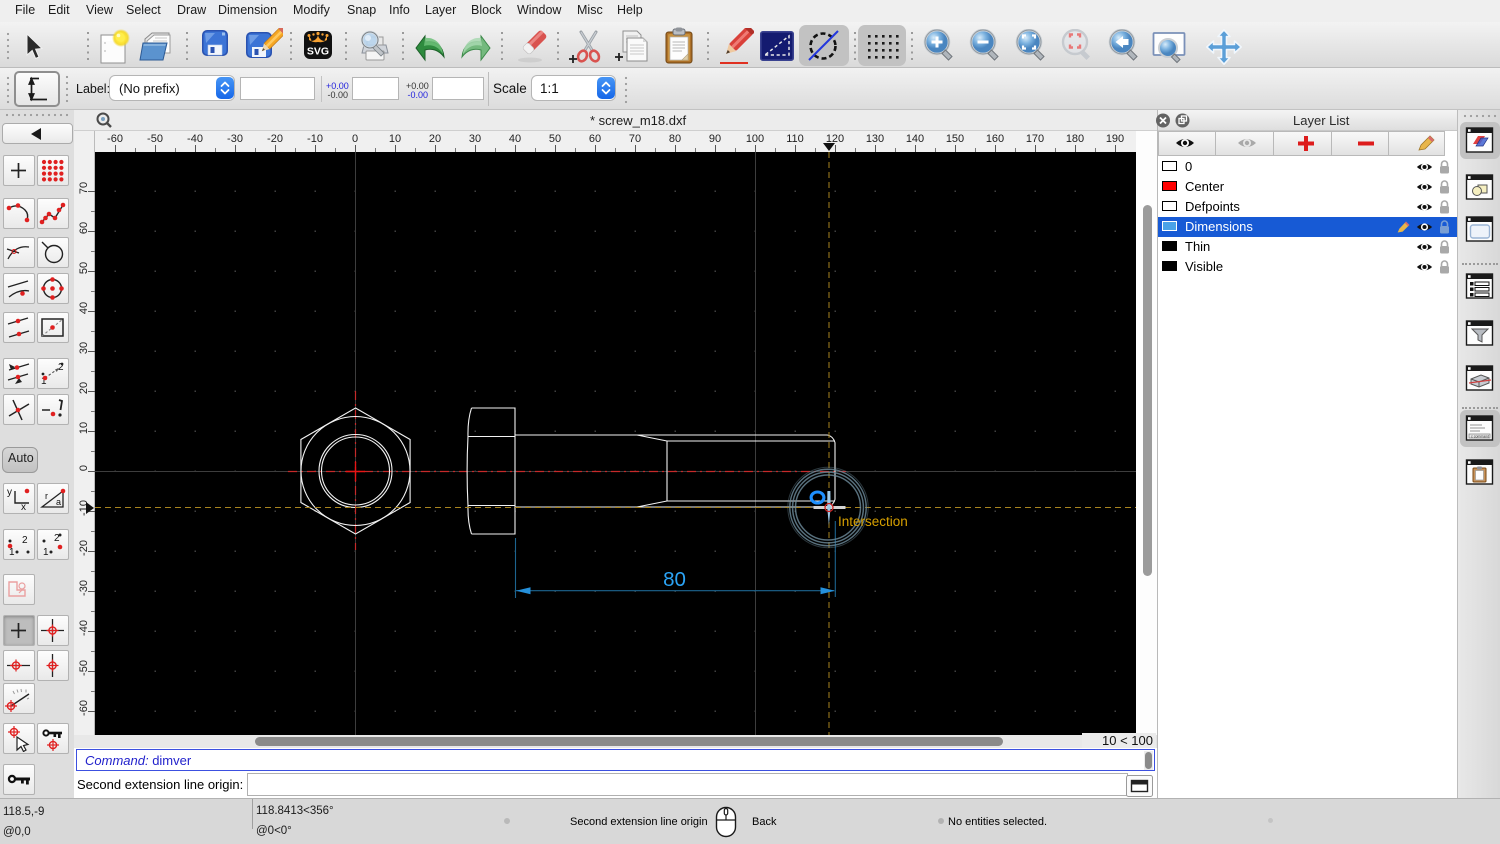 The width and height of the screenshot is (1500, 844). What do you see at coordinates (1480, 437) in the screenshot?
I see `svg-text: c command` at bounding box center [1480, 437].